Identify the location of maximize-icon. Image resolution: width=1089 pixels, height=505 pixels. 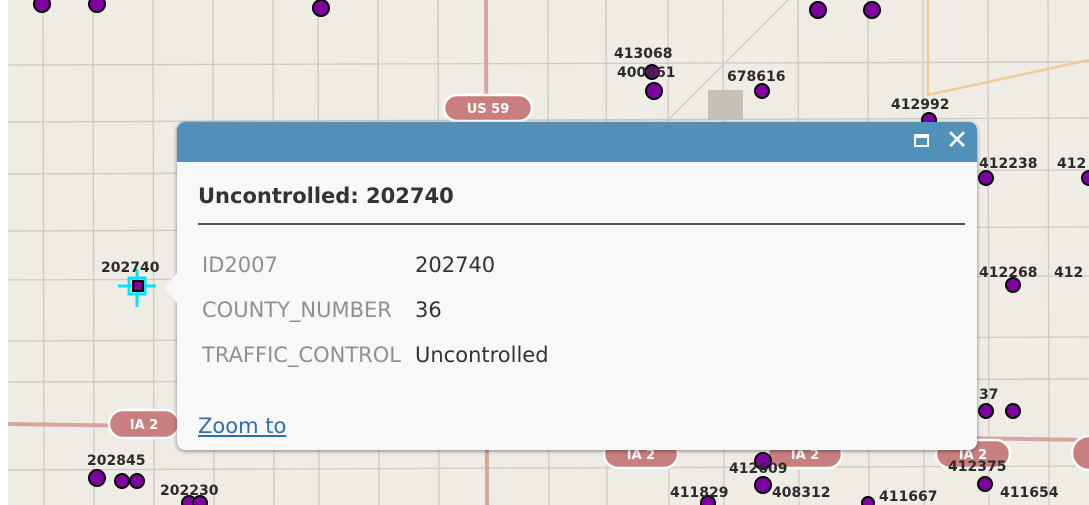
(923, 142).